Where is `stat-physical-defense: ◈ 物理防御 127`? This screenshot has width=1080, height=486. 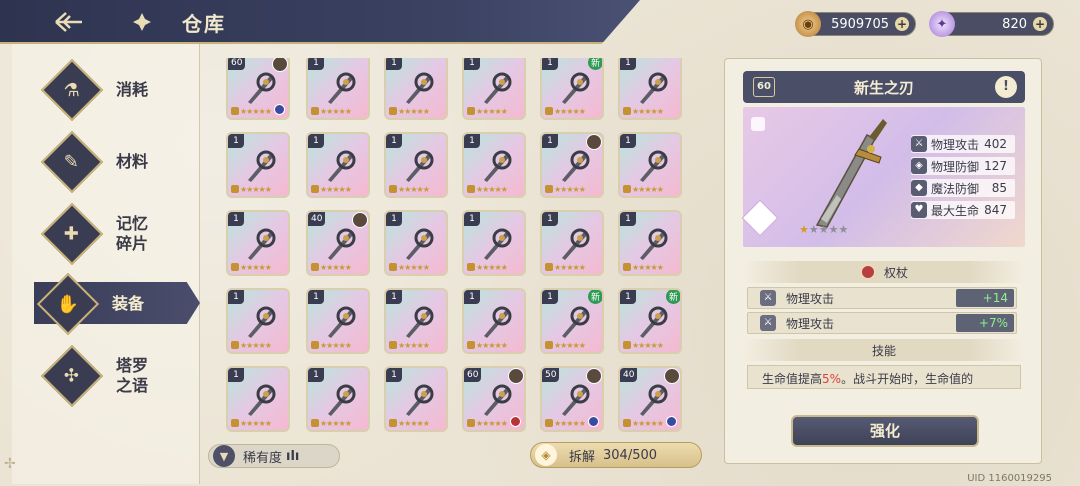 stat-physical-defense: ◈ 物理防御 127 is located at coordinates (963, 166).